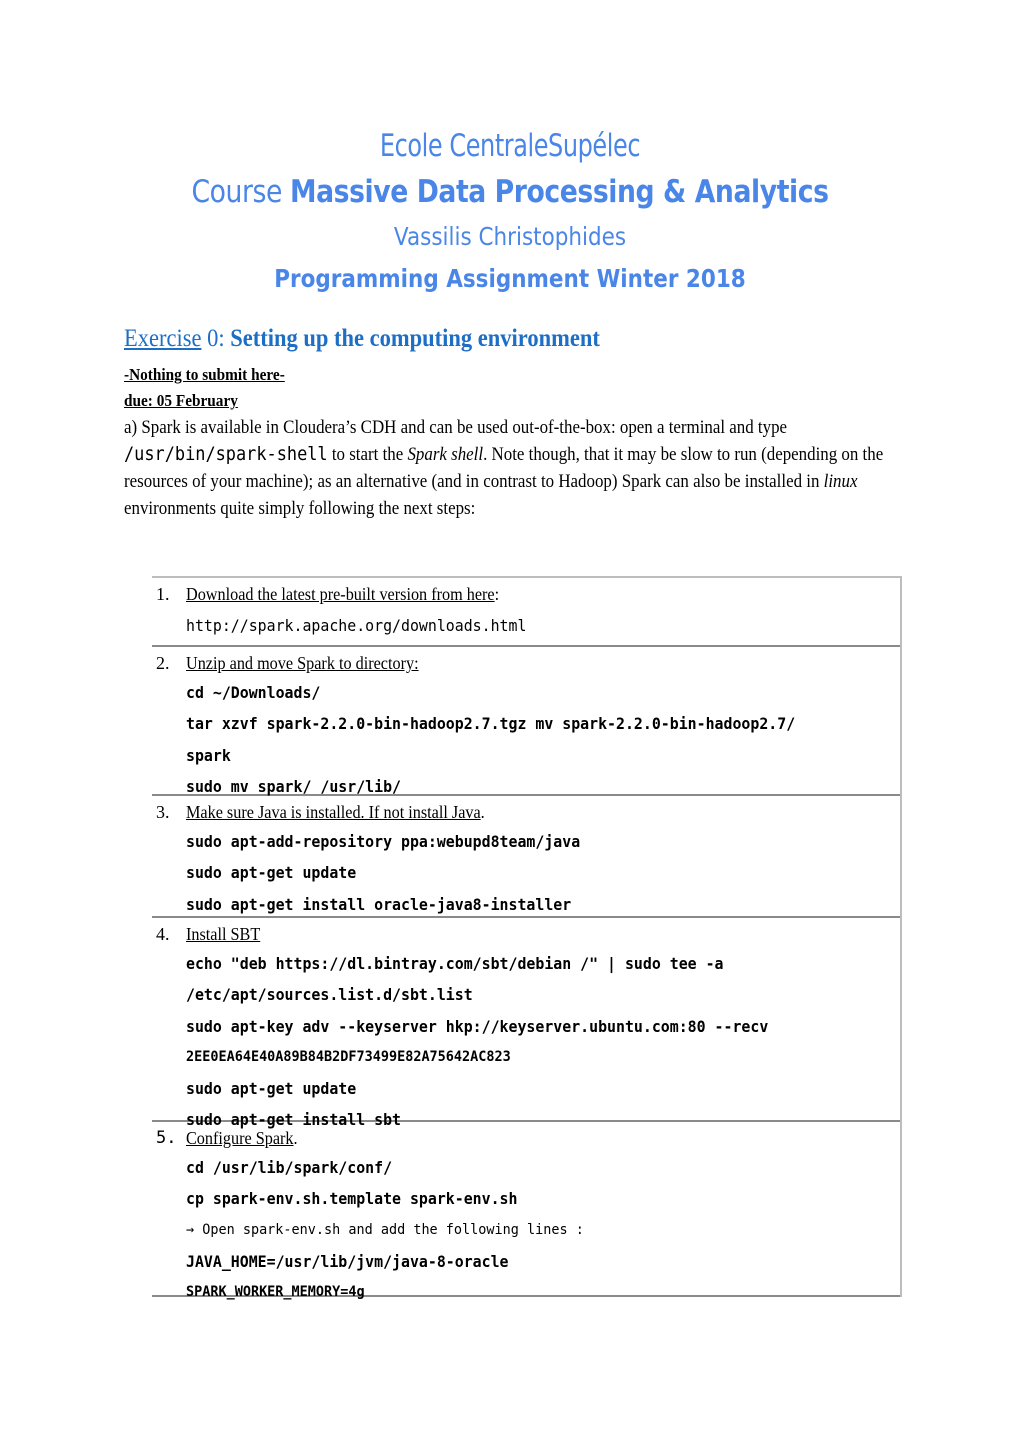  I want to click on linux-term: linux, so click(840, 481).